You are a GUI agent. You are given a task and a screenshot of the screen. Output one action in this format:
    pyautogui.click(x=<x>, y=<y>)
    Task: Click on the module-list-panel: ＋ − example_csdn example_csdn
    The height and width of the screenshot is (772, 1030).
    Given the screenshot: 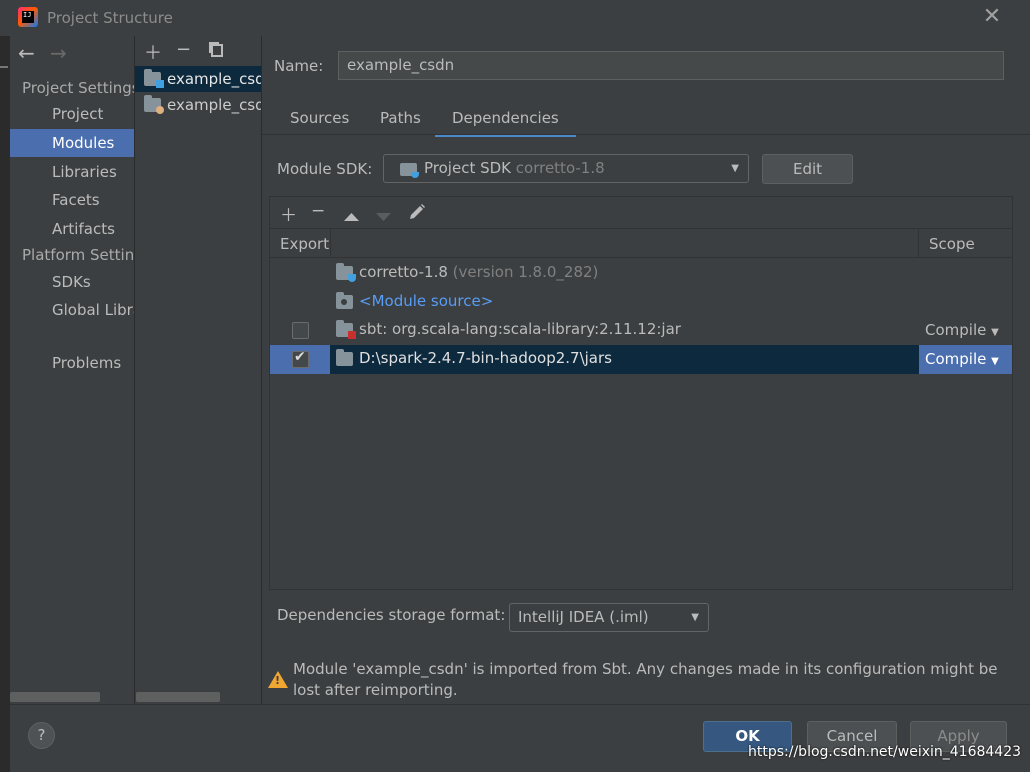 What is the action you would take?
    pyautogui.click(x=198, y=370)
    